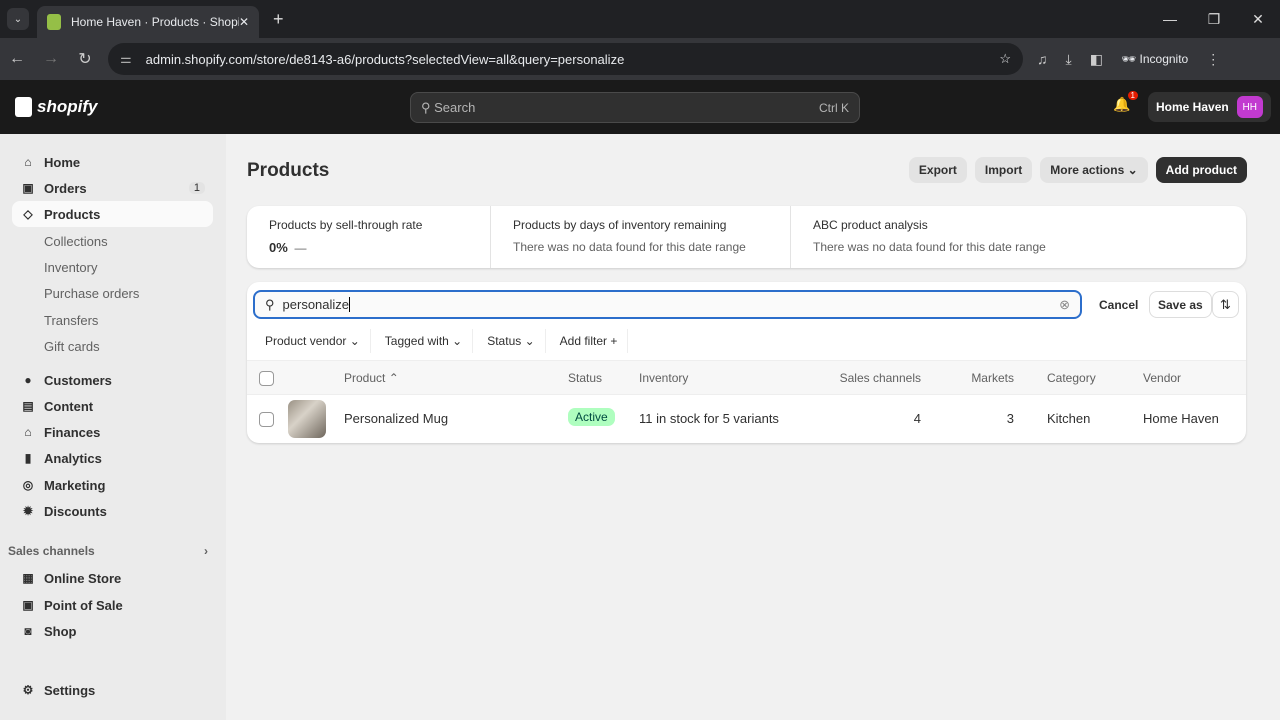  What do you see at coordinates (589, 341) in the screenshot?
I see `add-filter-button: Add filter +` at bounding box center [589, 341].